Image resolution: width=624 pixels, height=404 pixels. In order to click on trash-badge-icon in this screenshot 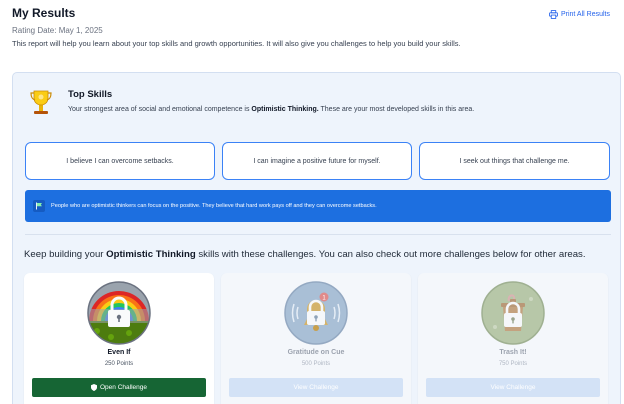, I will do `click(513, 313)`.